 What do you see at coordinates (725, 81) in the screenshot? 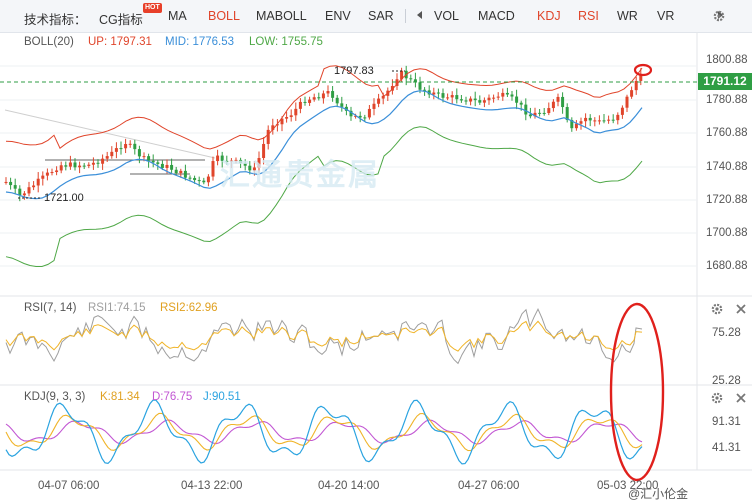
I see `current-price-tag: 1791.12` at bounding box center [725, 81].